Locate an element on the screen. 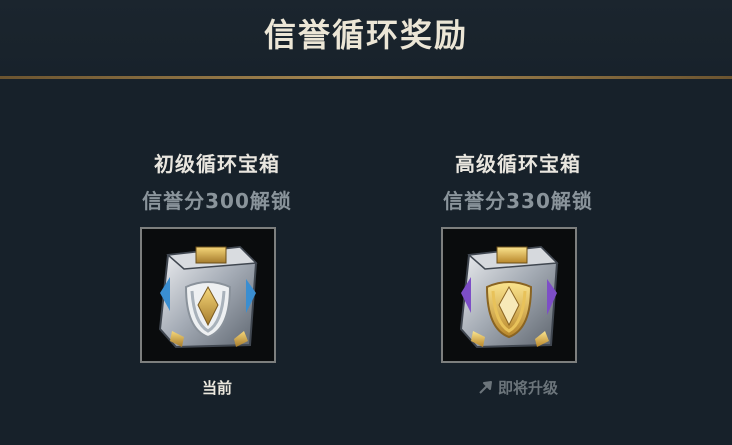 Image resolution: width=732 pixels, height=445 pixels. chest-name: 初级循环宝箱 is located at coordinates (217, 164).